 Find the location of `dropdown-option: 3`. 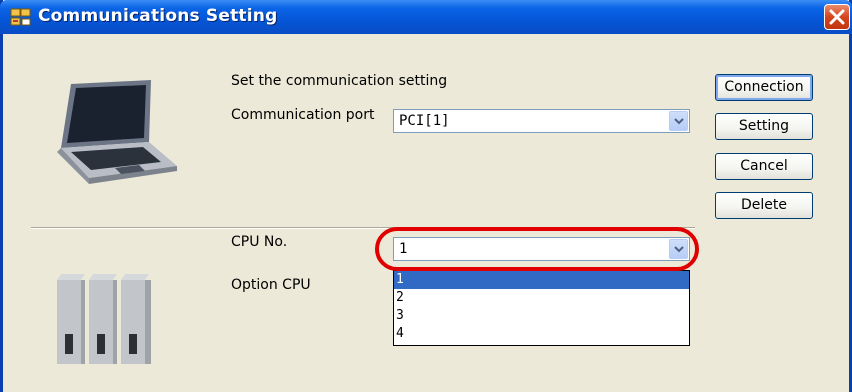

dropdown-option: 3 is located at coordinates (541, 316).